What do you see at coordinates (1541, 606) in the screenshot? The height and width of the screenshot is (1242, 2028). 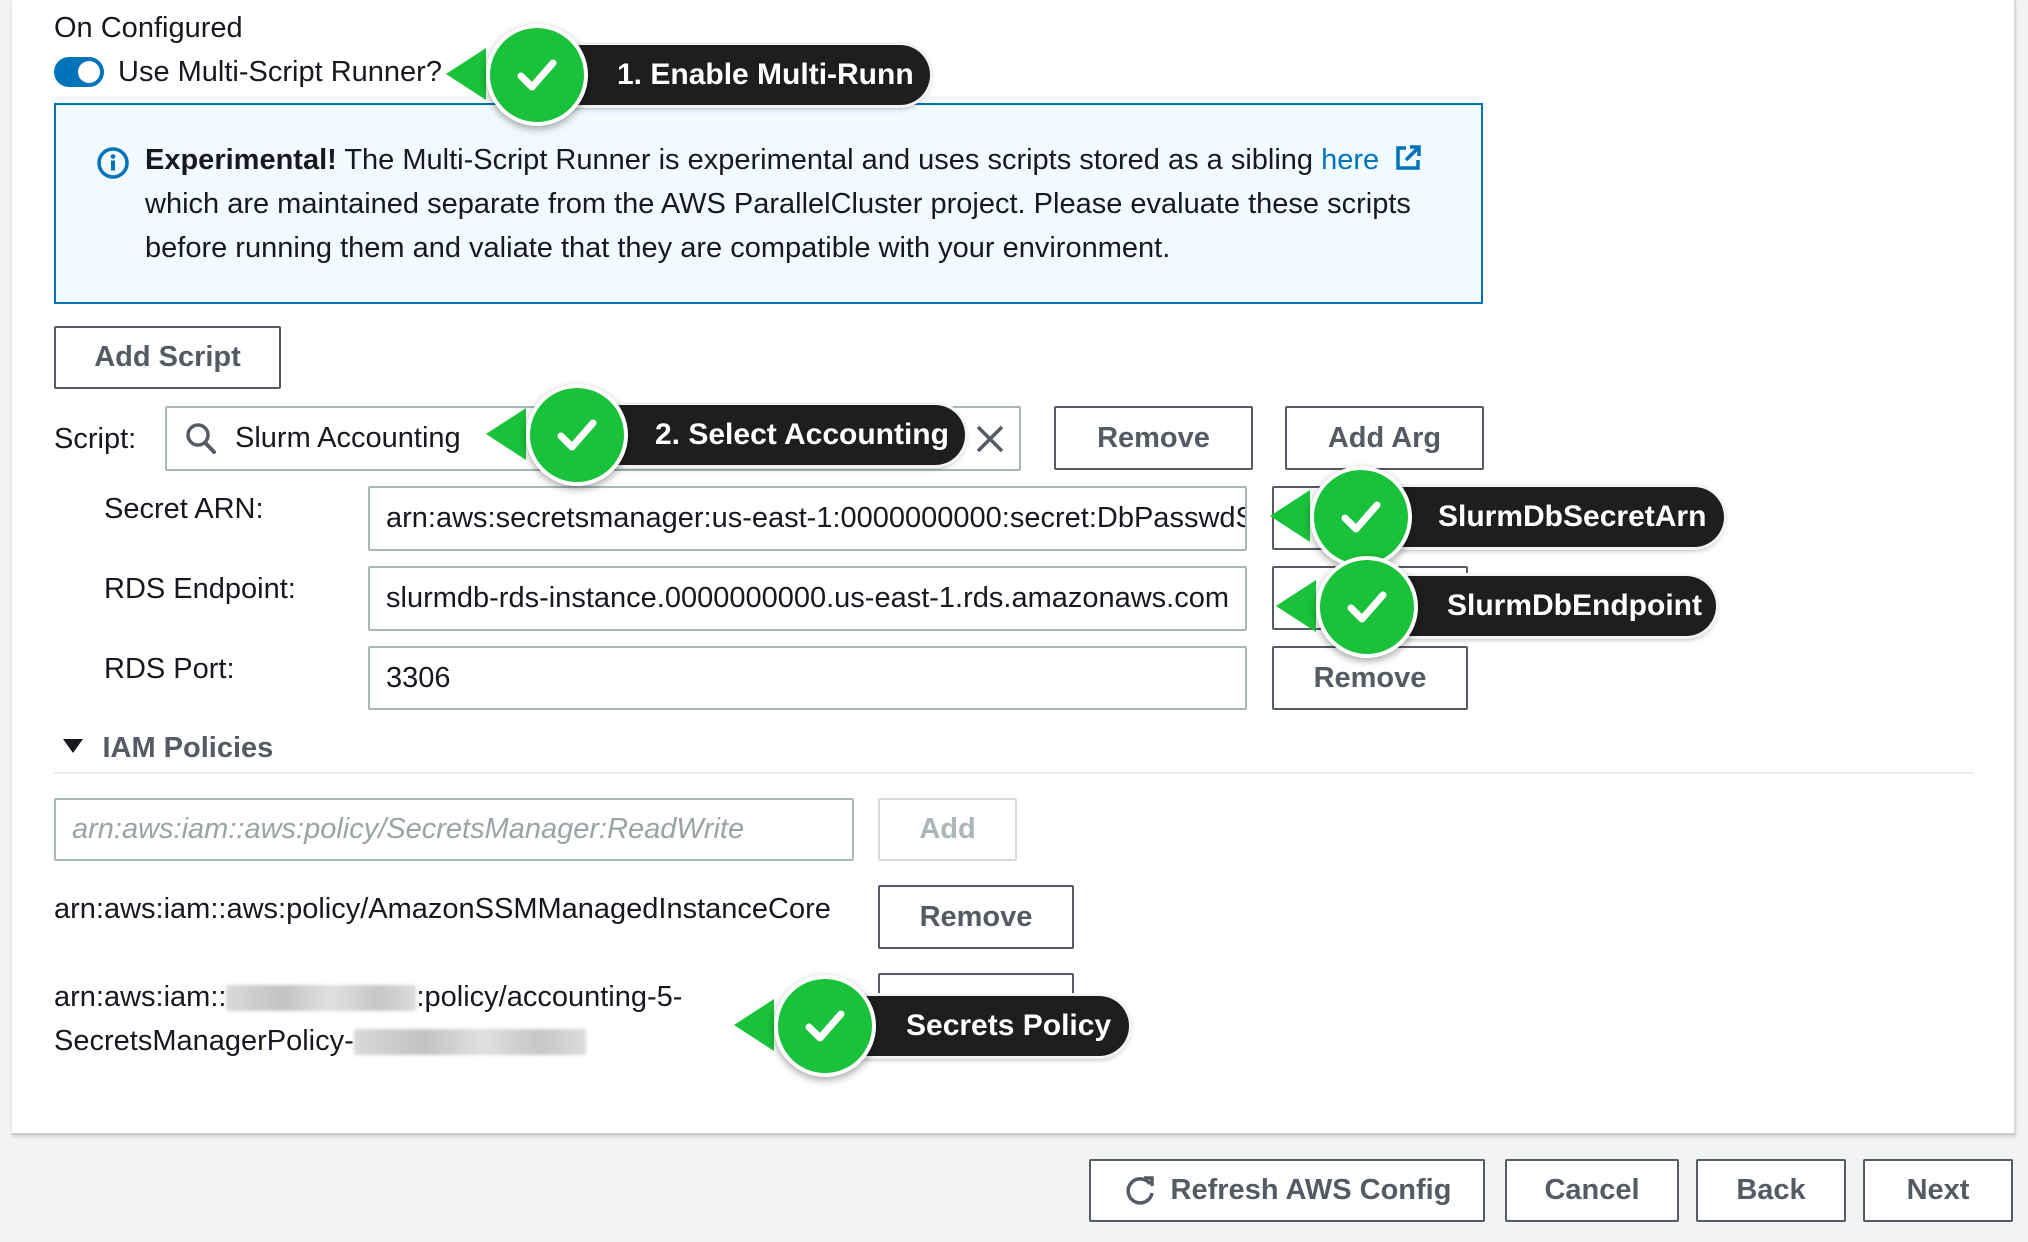 I see `callout-4-label: SlurmDbEndpoint` at bounding box center [1541, 606].